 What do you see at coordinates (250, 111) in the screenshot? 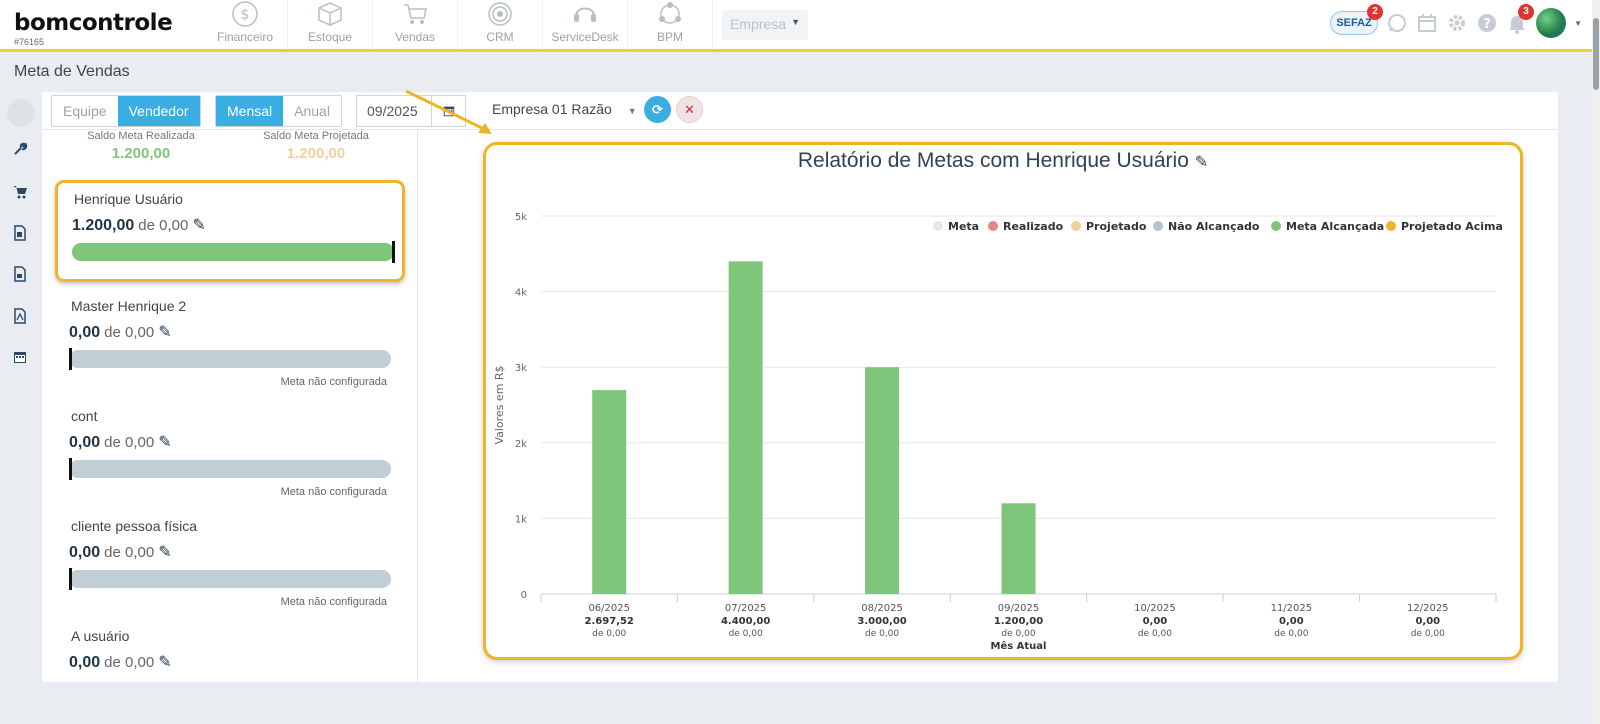
I see `period-mensal-button: Mensal` at bounding box center [250, 111].